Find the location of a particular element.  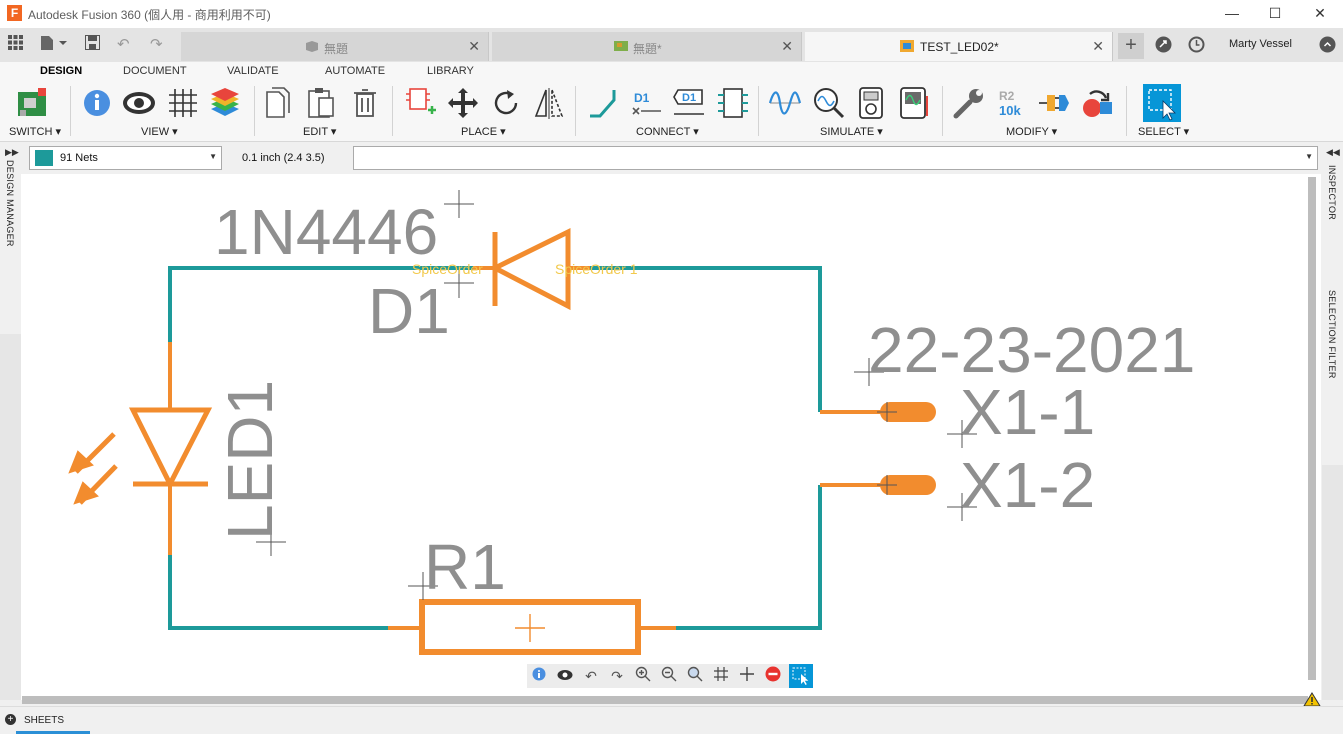

zoom-in-icon is located at coordinates (643, 676).